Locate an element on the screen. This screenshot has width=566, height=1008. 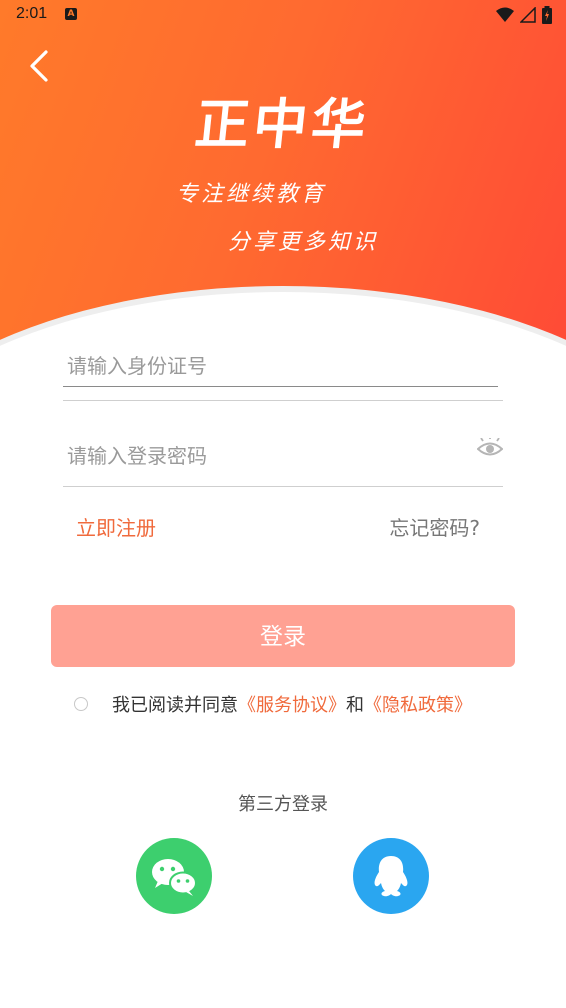
notification-a-icon: A is located at coordinates (71, 14).